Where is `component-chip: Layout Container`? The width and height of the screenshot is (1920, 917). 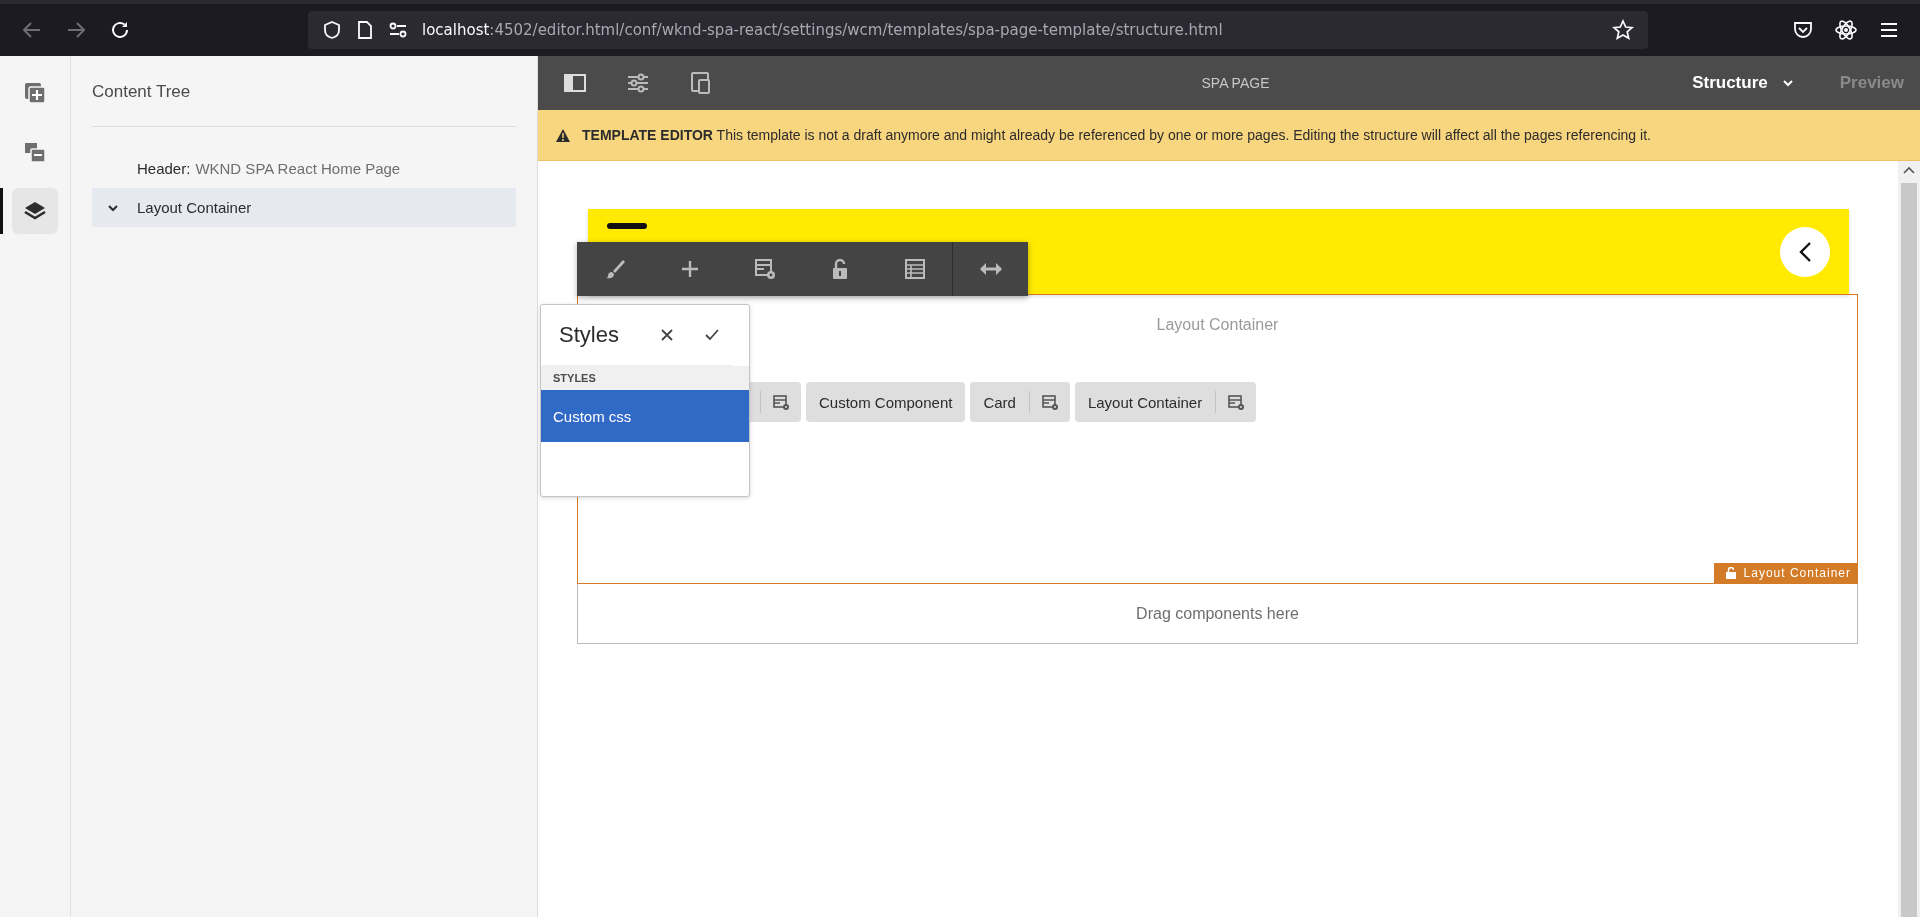
component-chip: Layout Container is located at coordinates (1165, 402).